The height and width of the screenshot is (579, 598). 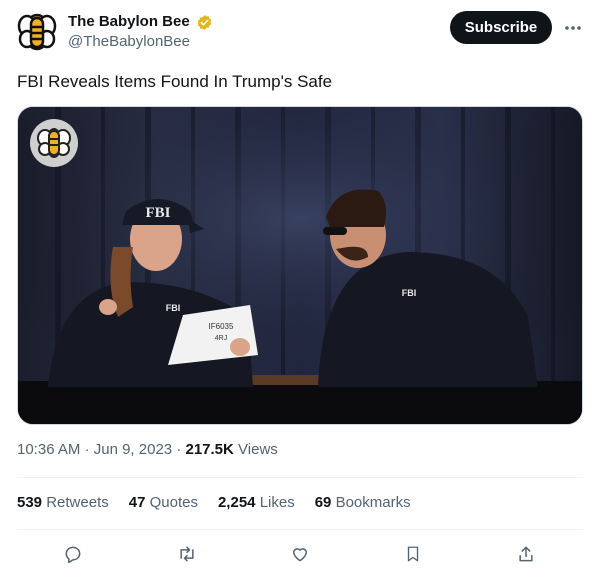 I want to click on like-icon, so click(x=300, y=554).